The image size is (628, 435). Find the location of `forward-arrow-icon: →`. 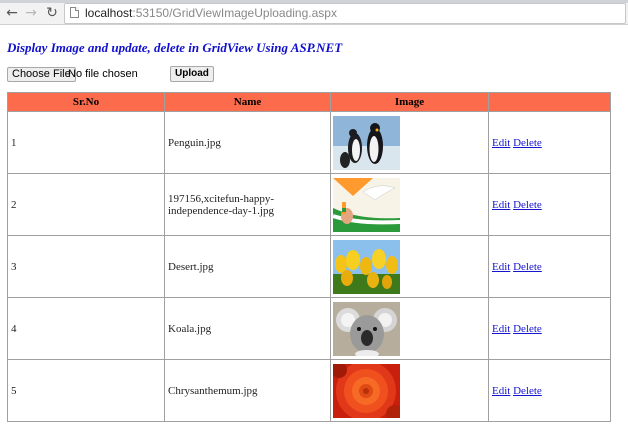

forward-arrow-icon: → is located at coordinates (31, 13).